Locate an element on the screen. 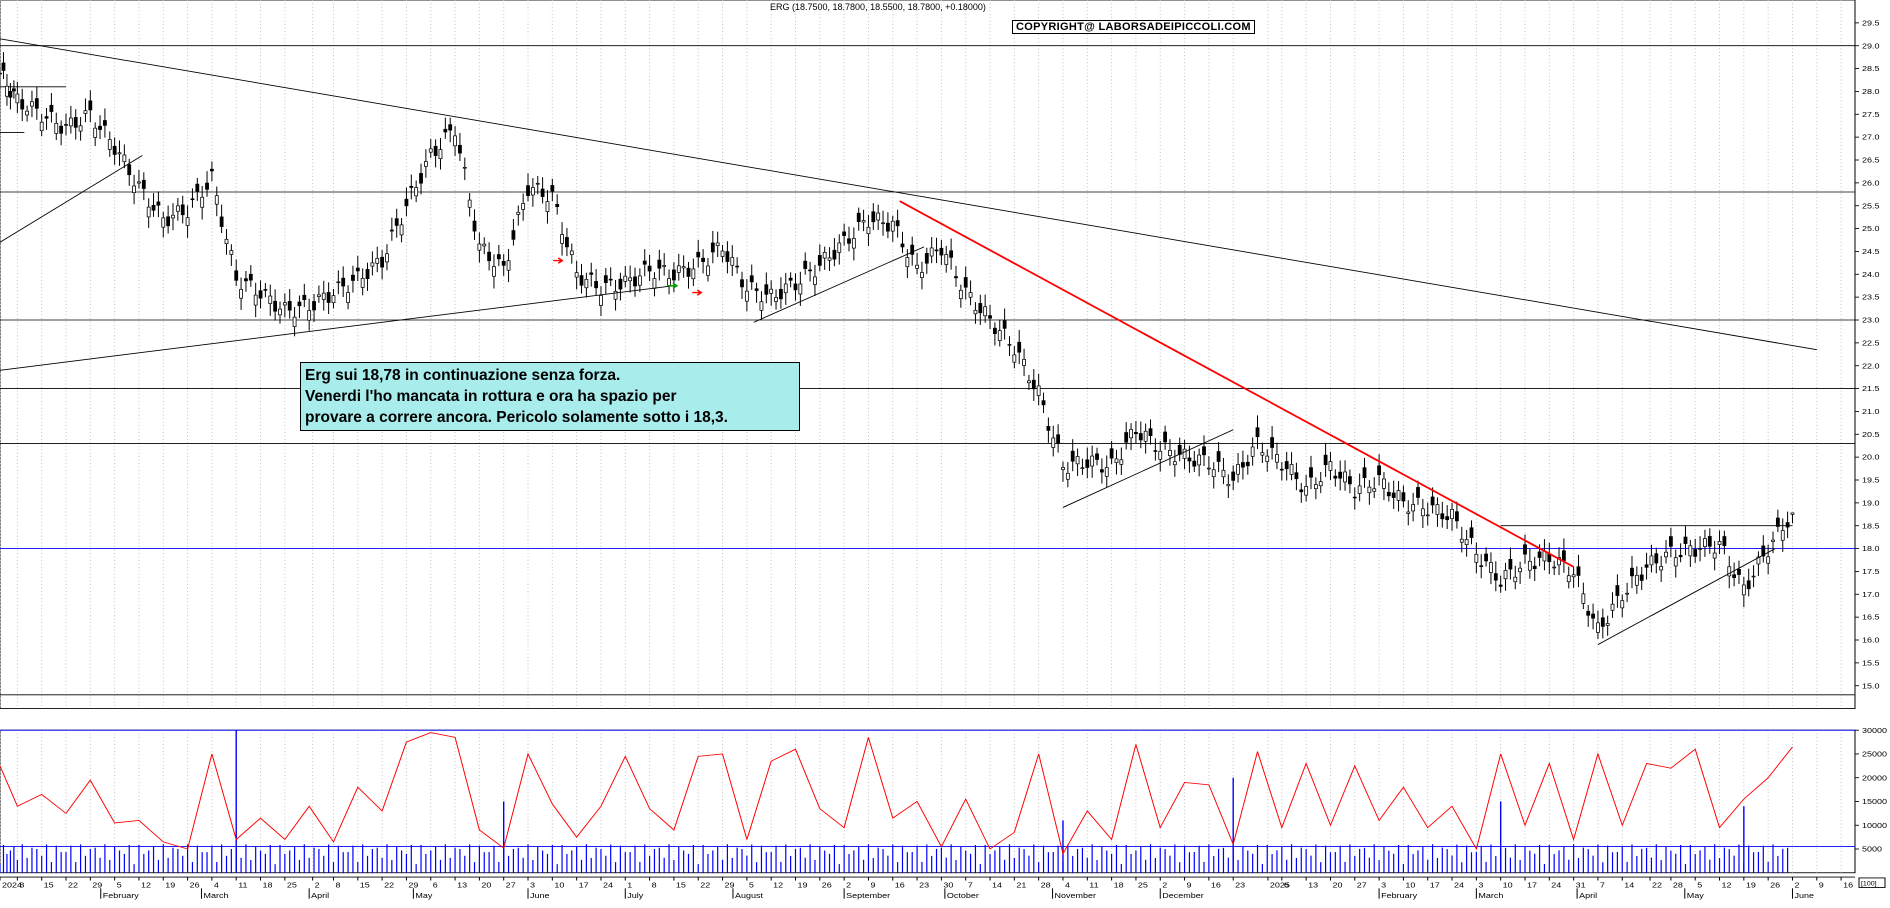 This screenshot has width=1890, height=908. price-tick-label: 16.0 is located at coordinates (1871, 639).